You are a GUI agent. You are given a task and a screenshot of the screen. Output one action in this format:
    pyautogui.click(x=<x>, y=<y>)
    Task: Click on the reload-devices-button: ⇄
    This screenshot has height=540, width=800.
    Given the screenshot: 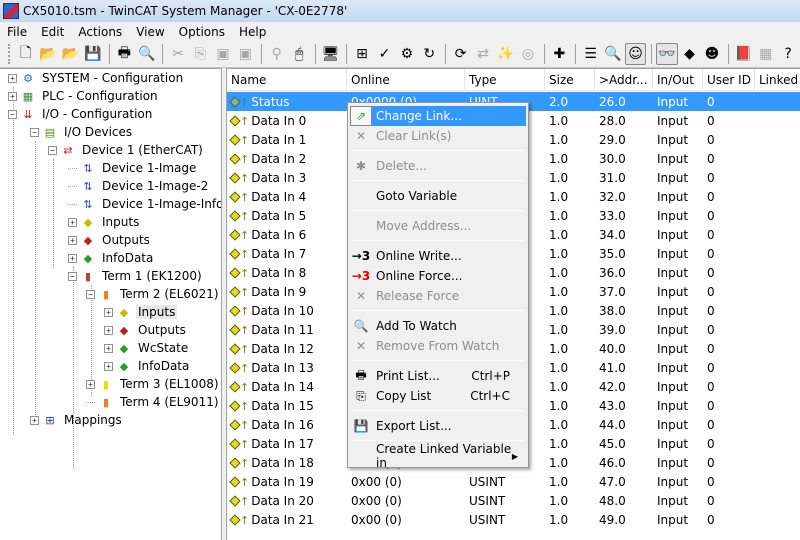 What is the action you would take?
    pyautogui.click(x=482, y=54)
    